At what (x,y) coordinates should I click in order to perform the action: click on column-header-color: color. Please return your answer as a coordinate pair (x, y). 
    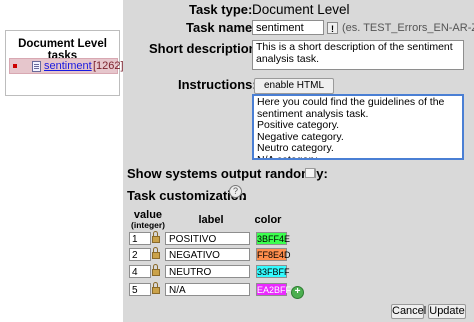
    Looking at the image, I should click on (268, 220).